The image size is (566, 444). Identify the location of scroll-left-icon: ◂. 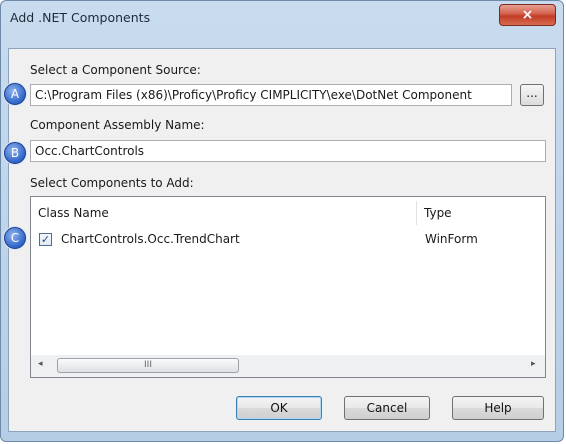
(40, 364).